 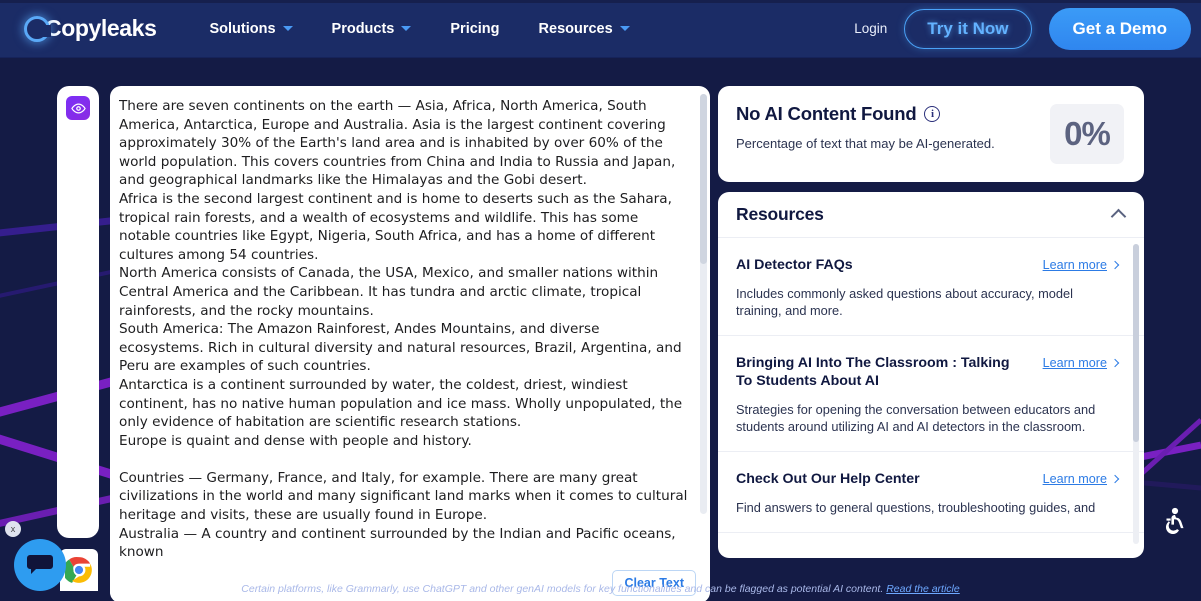 What do you see at coordinates (13, 529) in the screenshot?
I see `chat-close-icon: x` at bounding box center [13, 529].